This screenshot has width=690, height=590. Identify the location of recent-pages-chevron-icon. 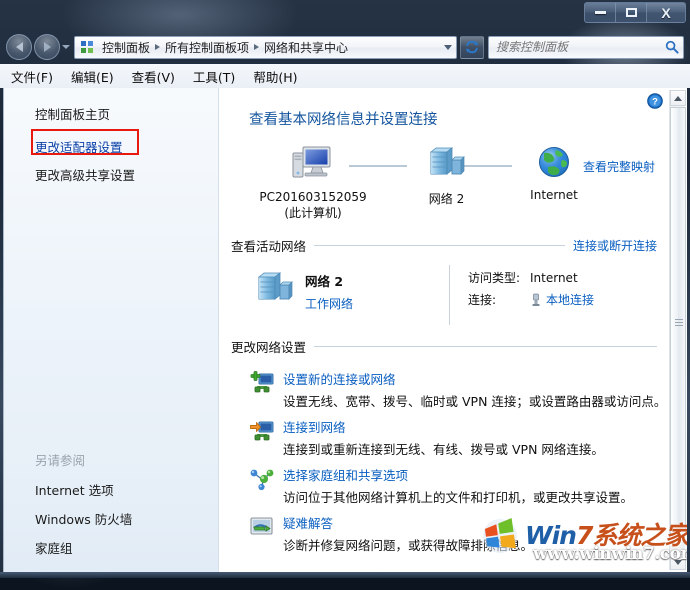
(66, 47).